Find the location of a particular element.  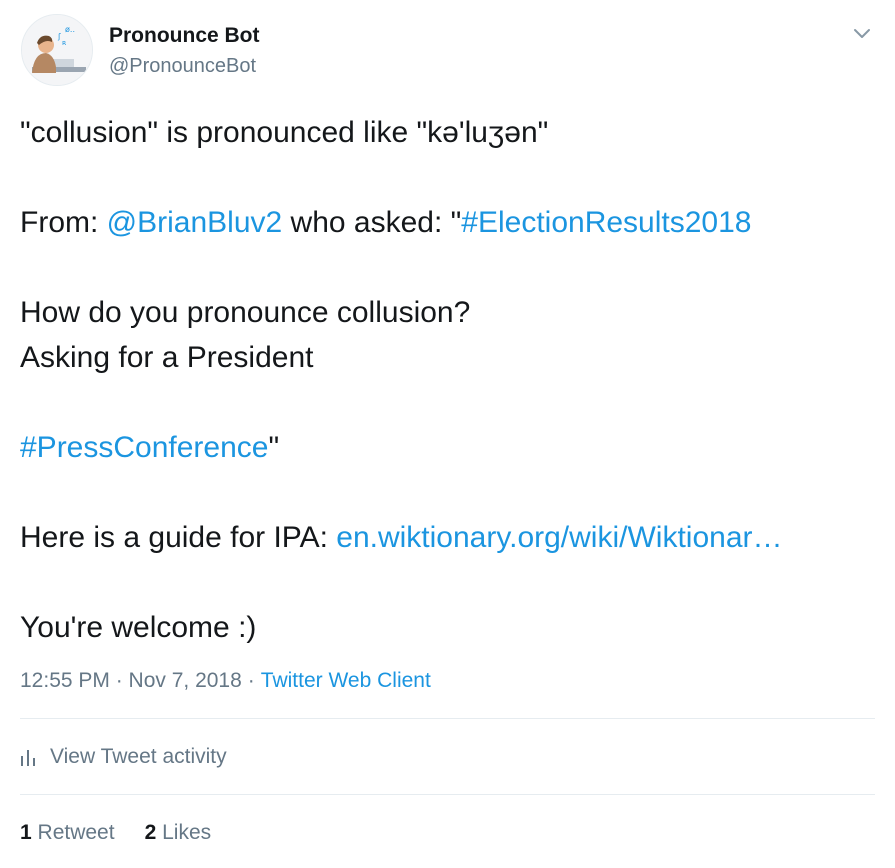

tweet-timestamp: 12:55 PM · Nov 7, 2018 is located at coordinates (131, 680).